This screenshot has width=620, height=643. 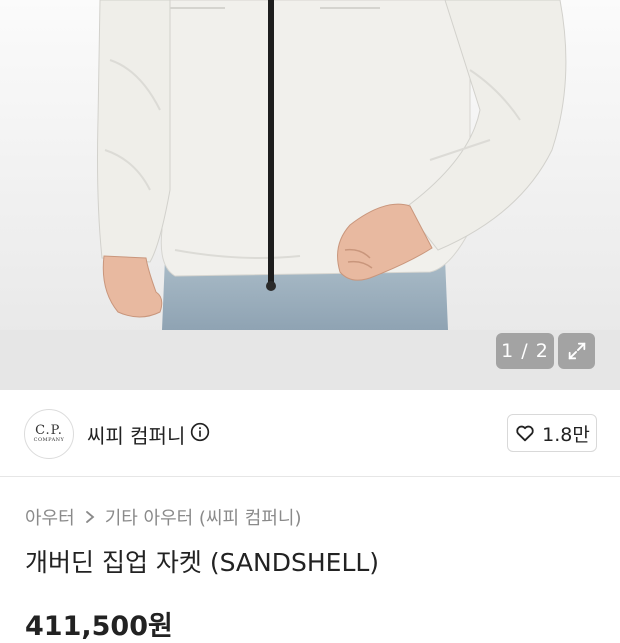 What do you see at coordinates (136, 434) in the screenshot?
I see `brand-name: 씨피 컴퍼니` at bounding box center [136, 434].